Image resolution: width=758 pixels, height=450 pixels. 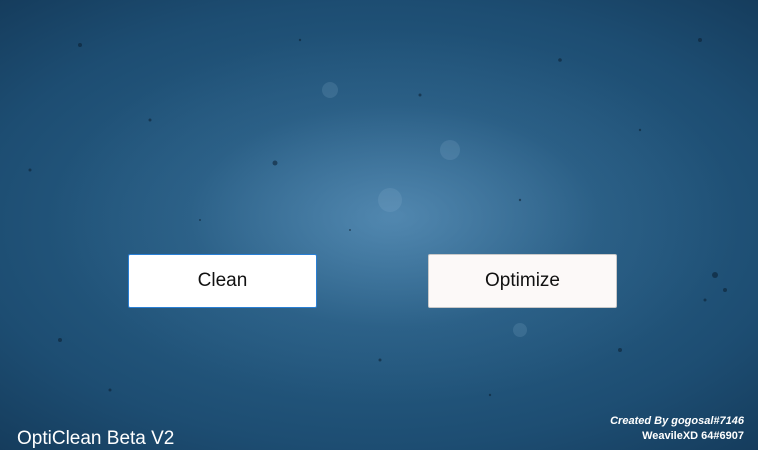 What do you see at coordinates (96, 438) in the screenshot?
I see `app-title: OptiClean Beta V2` at bounding box center [96, 438].